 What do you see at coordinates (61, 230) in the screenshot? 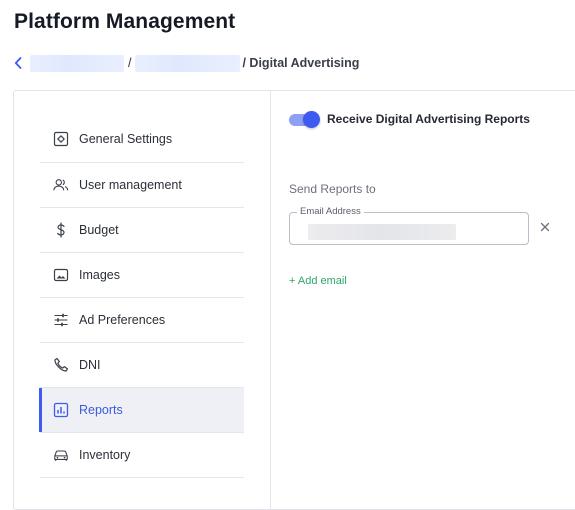
I see `dollar-icon` at bounding box center [61, 230].